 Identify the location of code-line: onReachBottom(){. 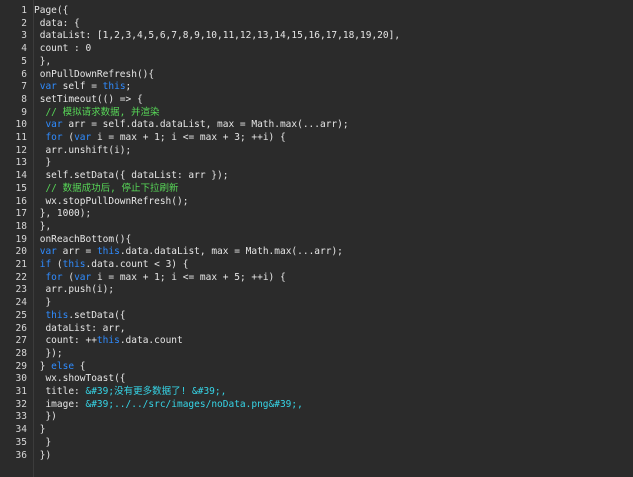
(333, 240).